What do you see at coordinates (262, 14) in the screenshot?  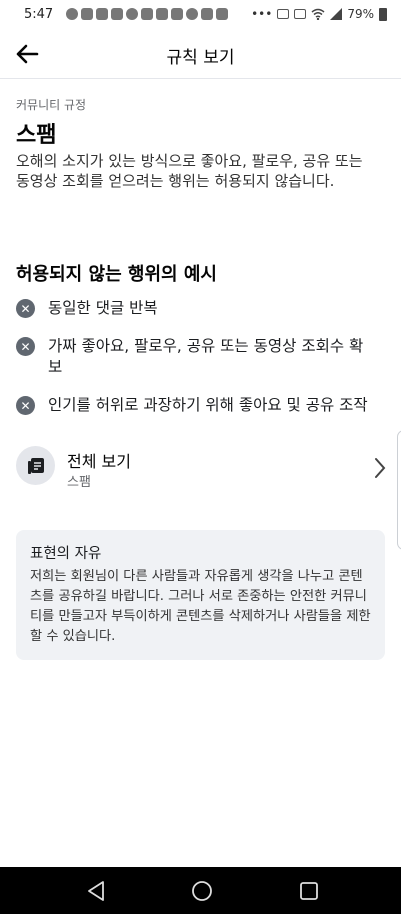 I see `more-notifications-icon: •••` at bounding box center [262, 14].